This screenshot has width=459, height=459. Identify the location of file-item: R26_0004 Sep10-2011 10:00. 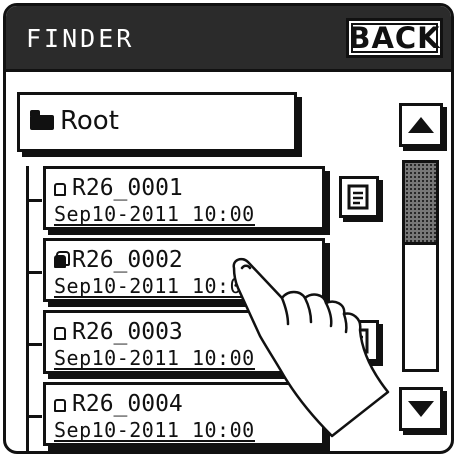
(184, 414).